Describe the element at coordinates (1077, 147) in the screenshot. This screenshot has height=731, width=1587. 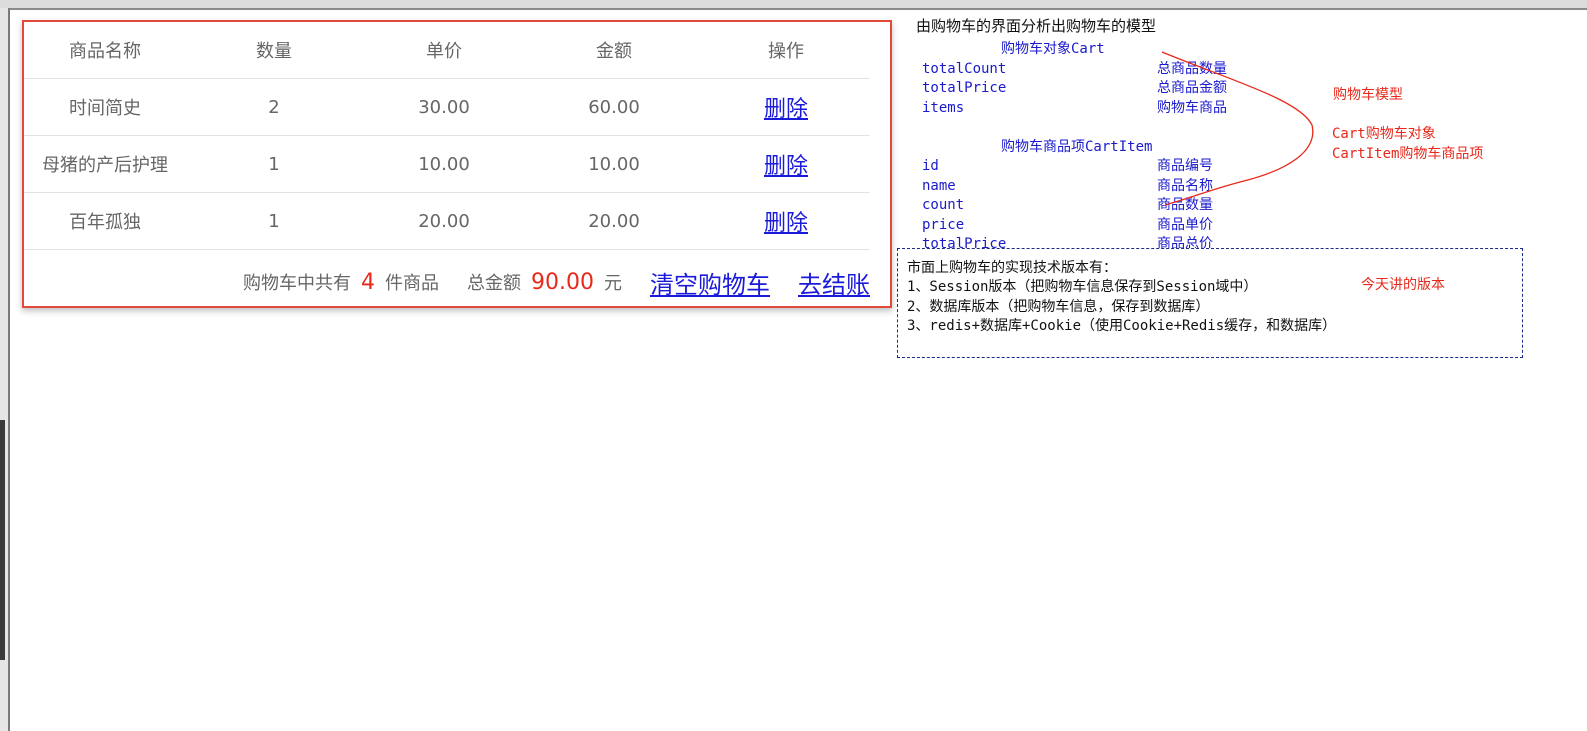
I see `cart-item-model-title: 购物车商品项CartItem` at that location.